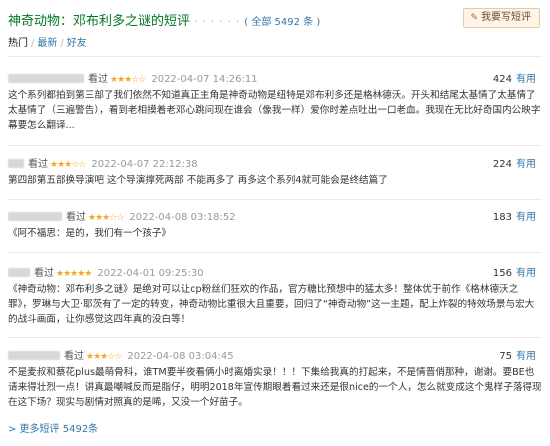  I want to click on vote-group: 75 有用, so click(517, 354).